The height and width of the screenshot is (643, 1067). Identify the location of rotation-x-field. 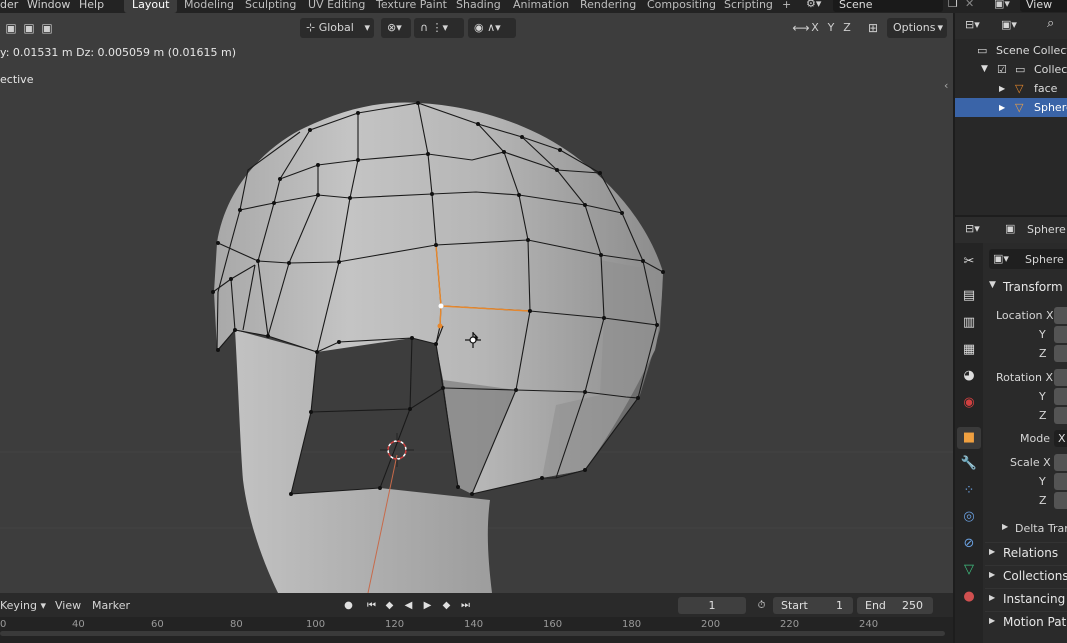
(1060, 377).